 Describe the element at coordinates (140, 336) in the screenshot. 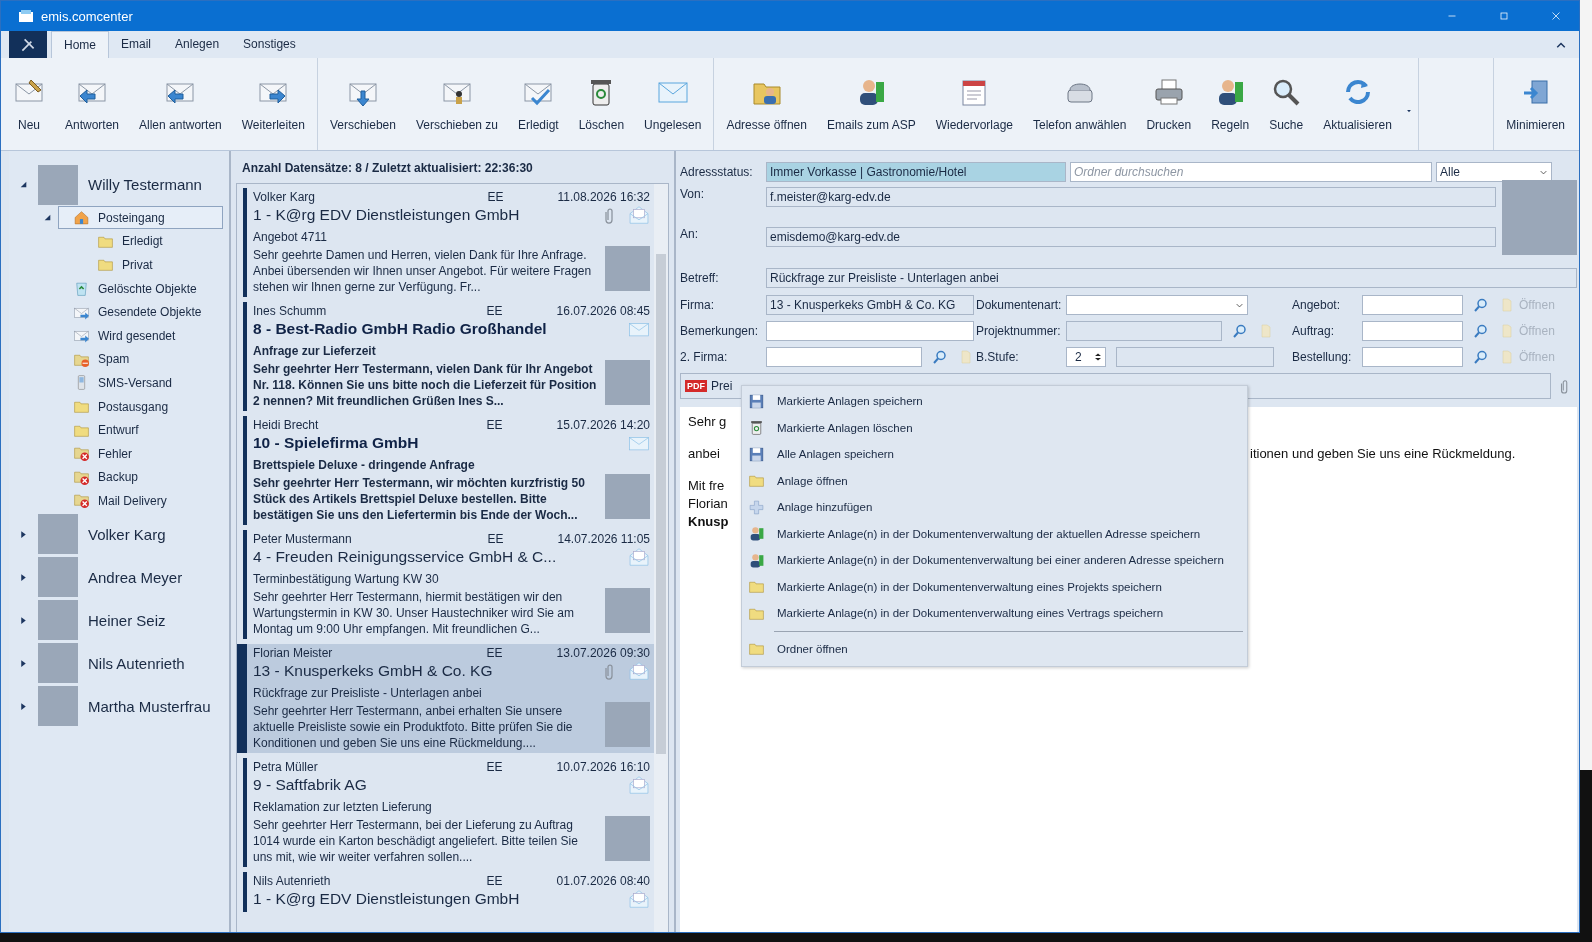

I see `folder-item: Wird gesendet` at that location.